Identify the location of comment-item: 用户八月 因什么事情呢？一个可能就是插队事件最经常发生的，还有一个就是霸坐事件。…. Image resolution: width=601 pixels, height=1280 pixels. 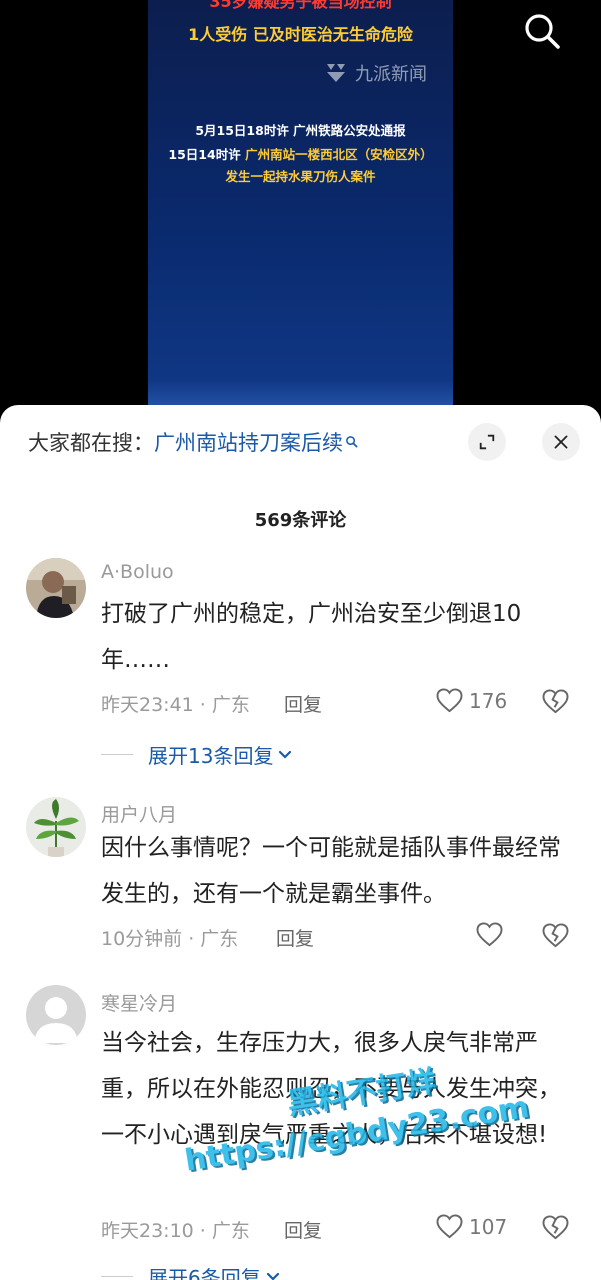
(300, 882).